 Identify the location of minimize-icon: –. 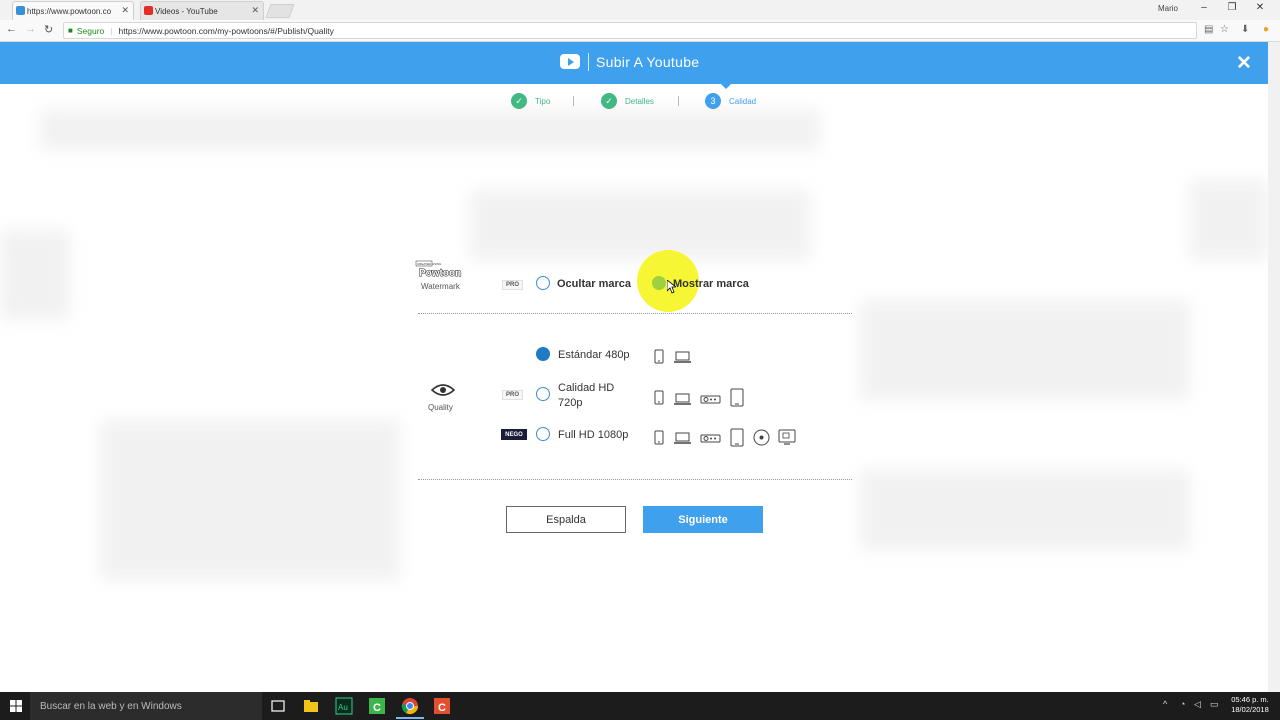
(1204, 7).